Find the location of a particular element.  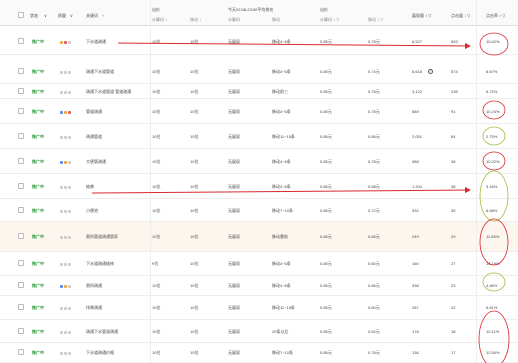

header-status-arrow: ∨ is located at coordinates (45, 15).